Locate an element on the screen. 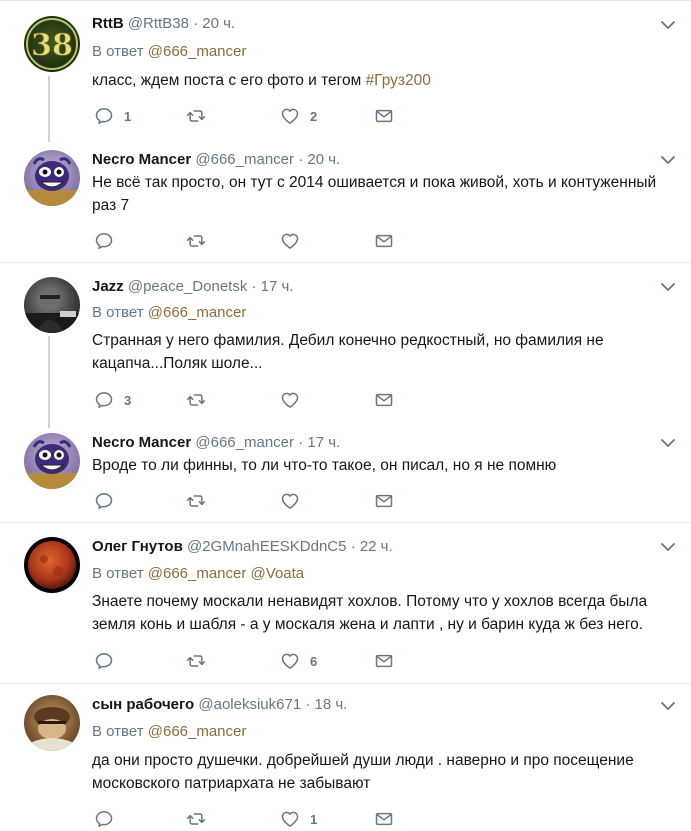 This screenshot has height=831, width=691. avatar-image: 38 is located at coordinates (52, 44).